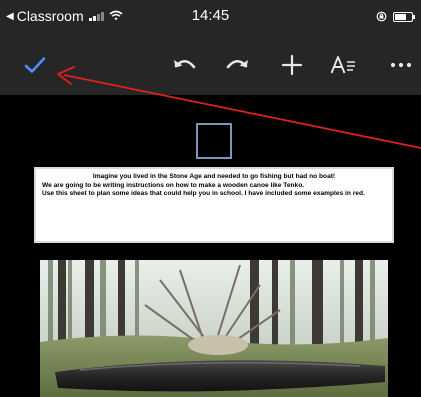  I want to click on checkmark-icon, so click(35, 65).